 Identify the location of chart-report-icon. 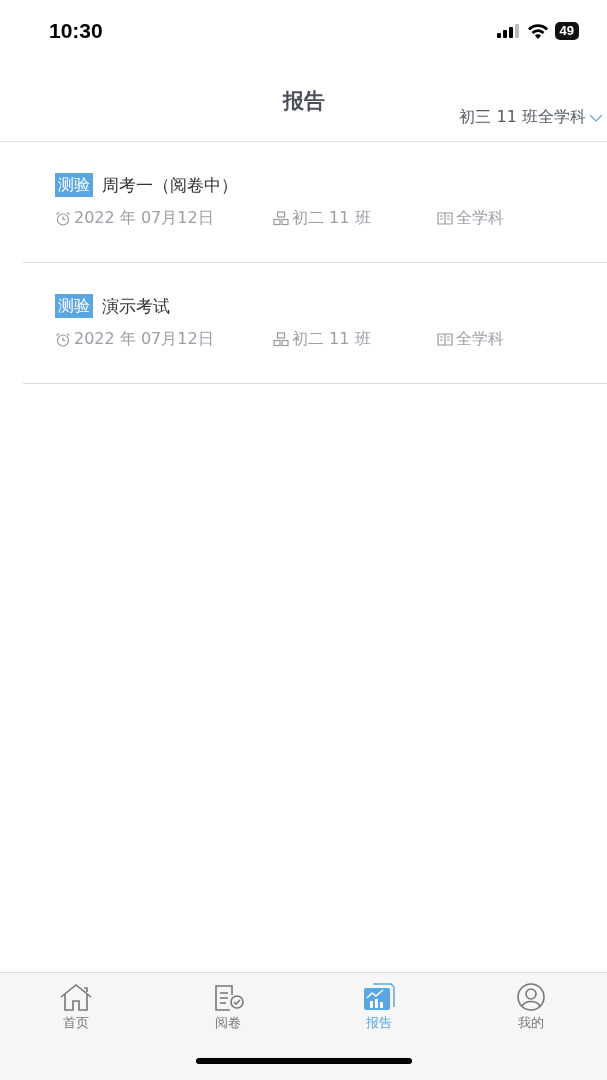
(379, 997).